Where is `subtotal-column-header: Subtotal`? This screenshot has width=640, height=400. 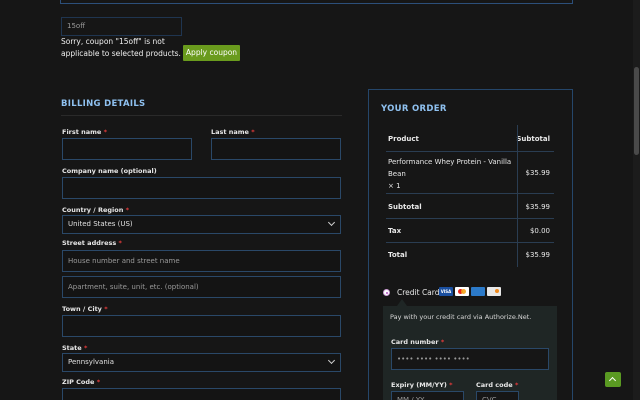 subtotal-column-header: Subtotal is located at coordinates (533, 139).